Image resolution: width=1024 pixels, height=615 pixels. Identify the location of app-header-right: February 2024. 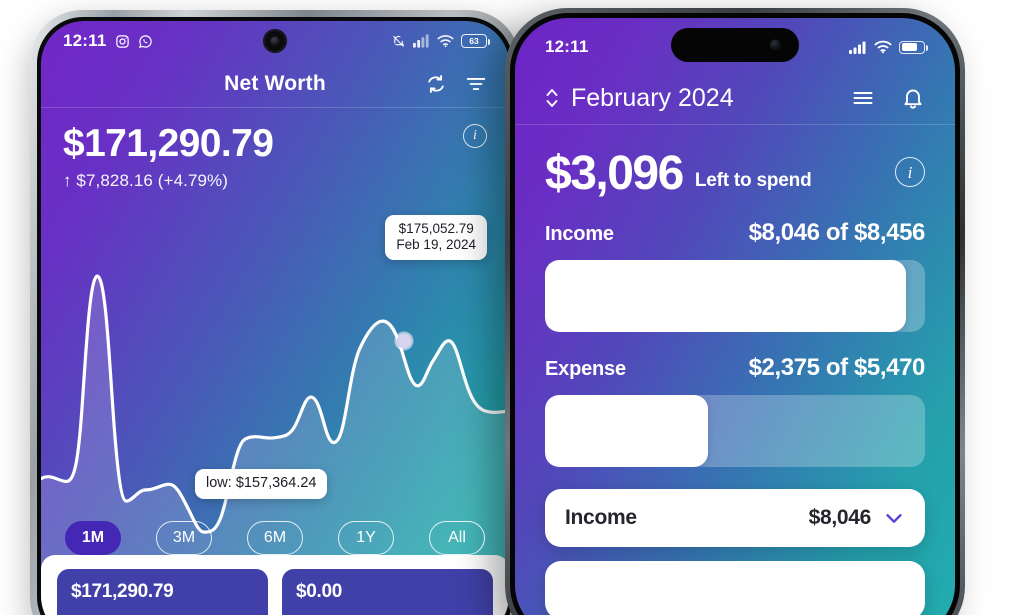
(735, 98).